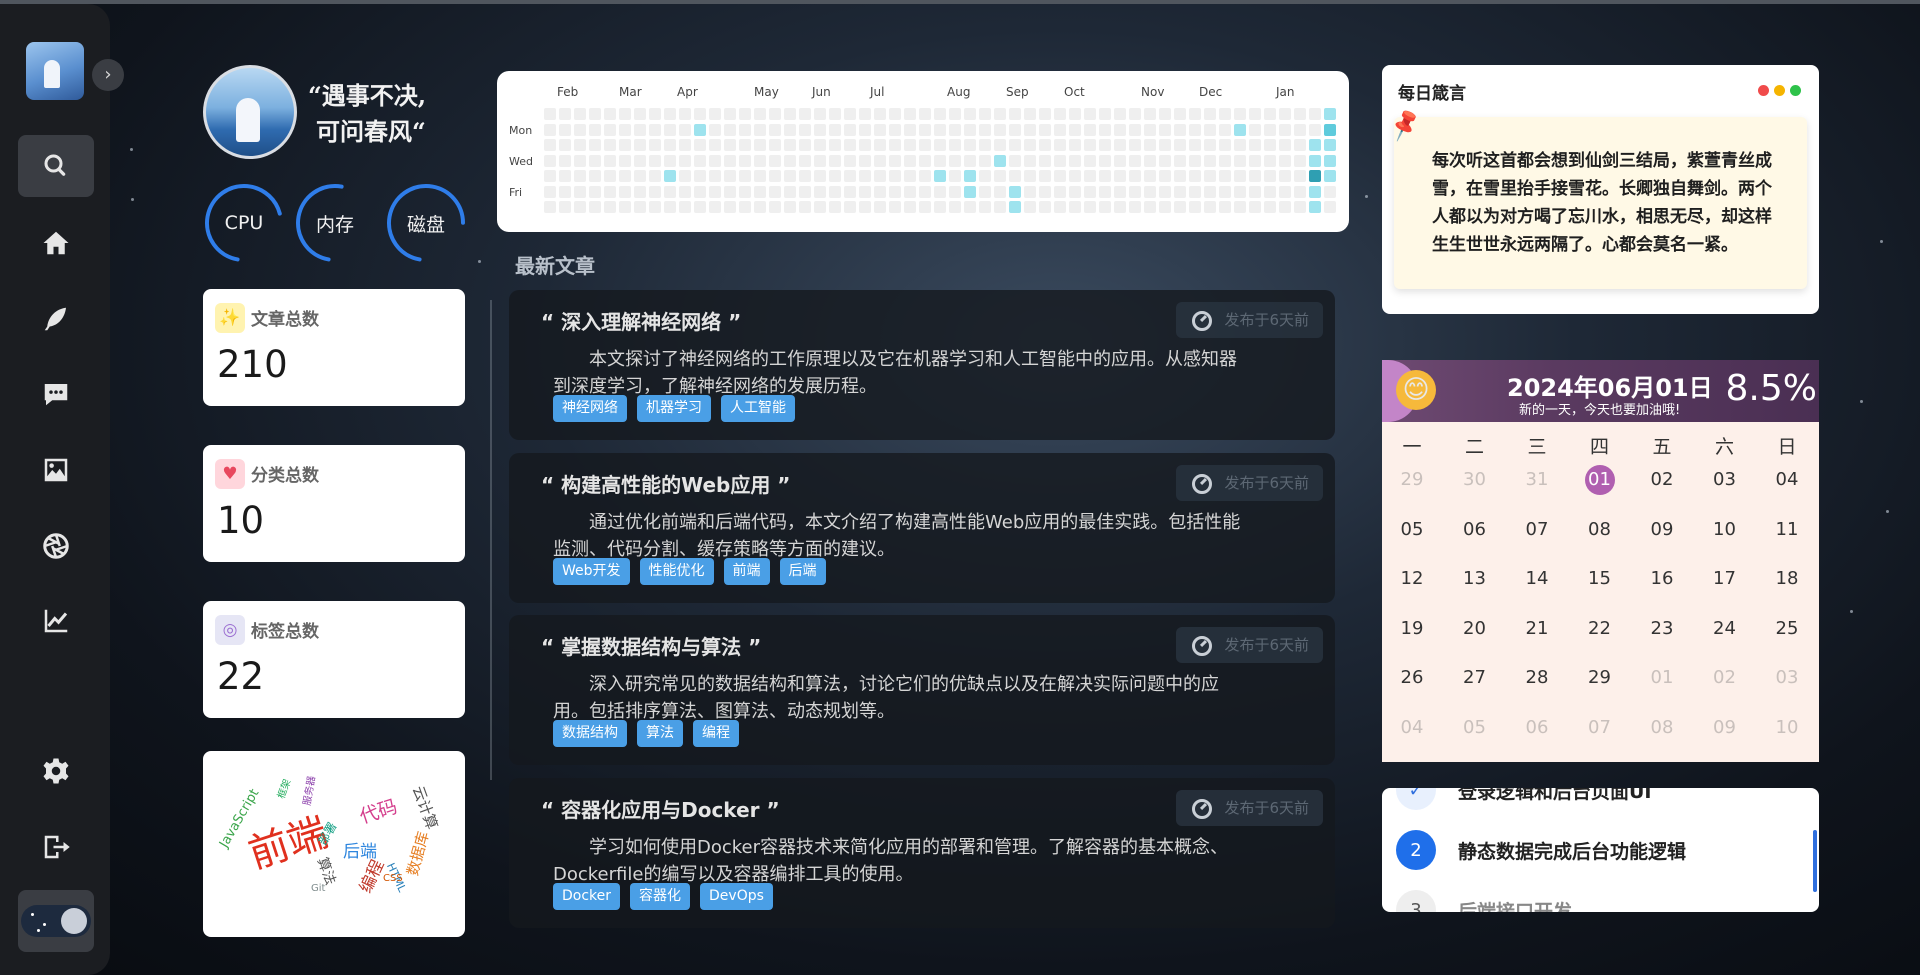  What do you see at coordinates (56, 394) in the screenshot?
I see `sidebar-item-comments` at bounding box center [56, 394].